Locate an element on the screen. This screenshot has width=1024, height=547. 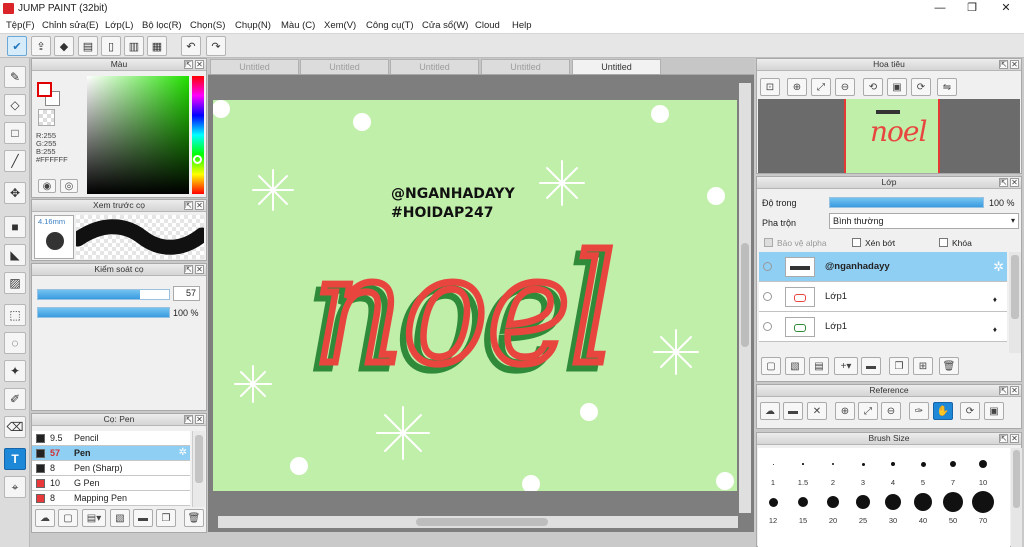
zoom-in-icon: ⊕ is located at coordinates (797, 87).